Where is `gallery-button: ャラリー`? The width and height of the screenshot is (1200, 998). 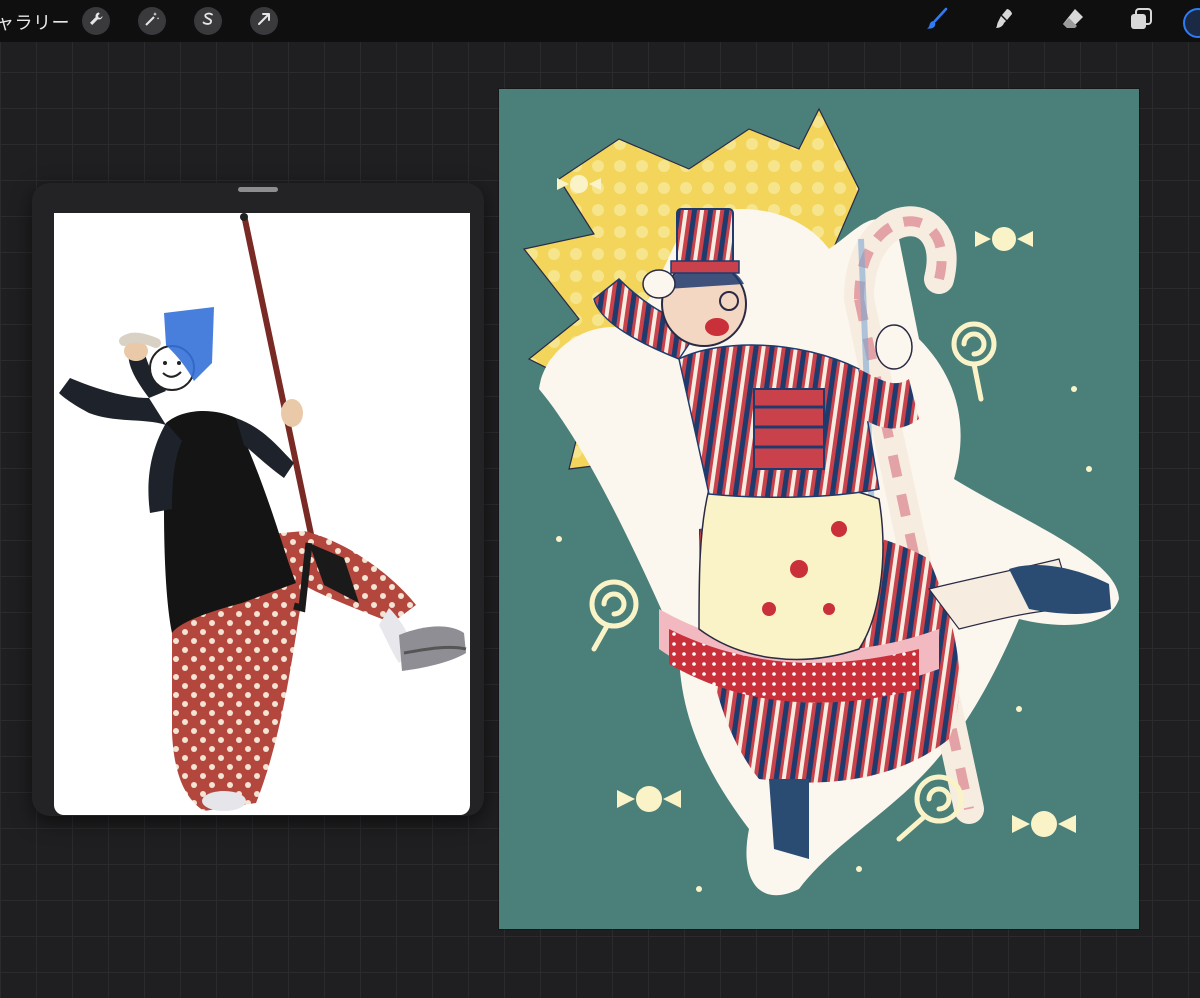 gallery-button: ャラリー is located at coordinates (35, 22).